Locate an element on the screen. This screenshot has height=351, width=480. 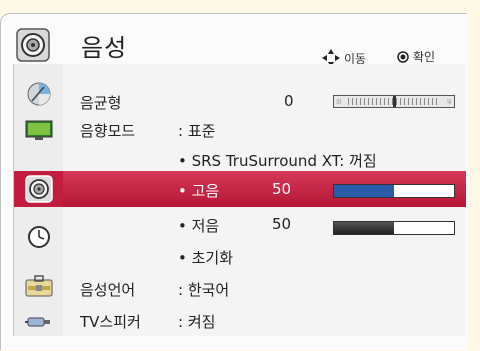
tv-speaker-label: TV스피커 is located at coordinates (110, 321).